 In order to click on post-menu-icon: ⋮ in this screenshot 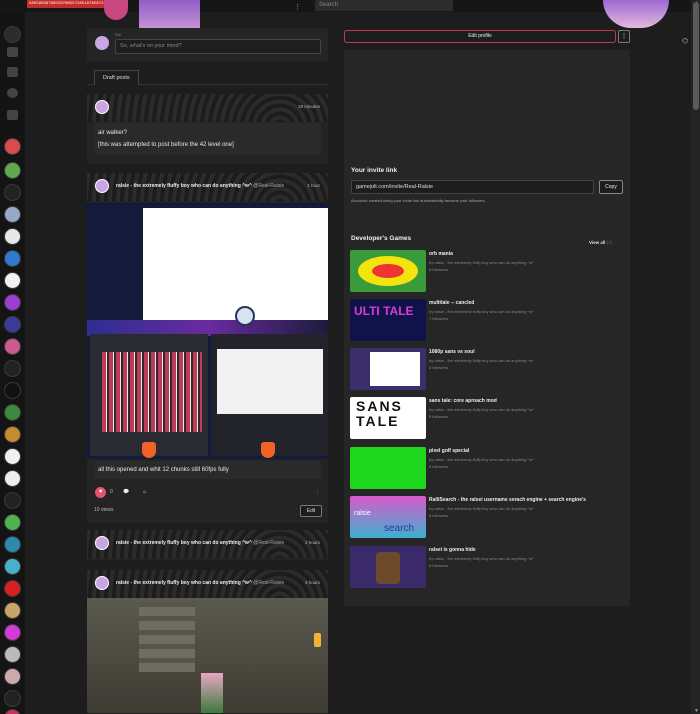, I will do `click(317, 492)`.